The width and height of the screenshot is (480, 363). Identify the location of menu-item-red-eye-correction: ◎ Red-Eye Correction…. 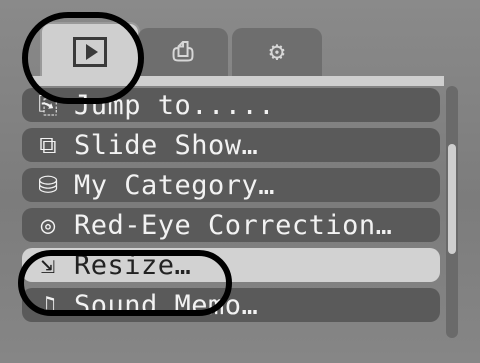
(231, 225).